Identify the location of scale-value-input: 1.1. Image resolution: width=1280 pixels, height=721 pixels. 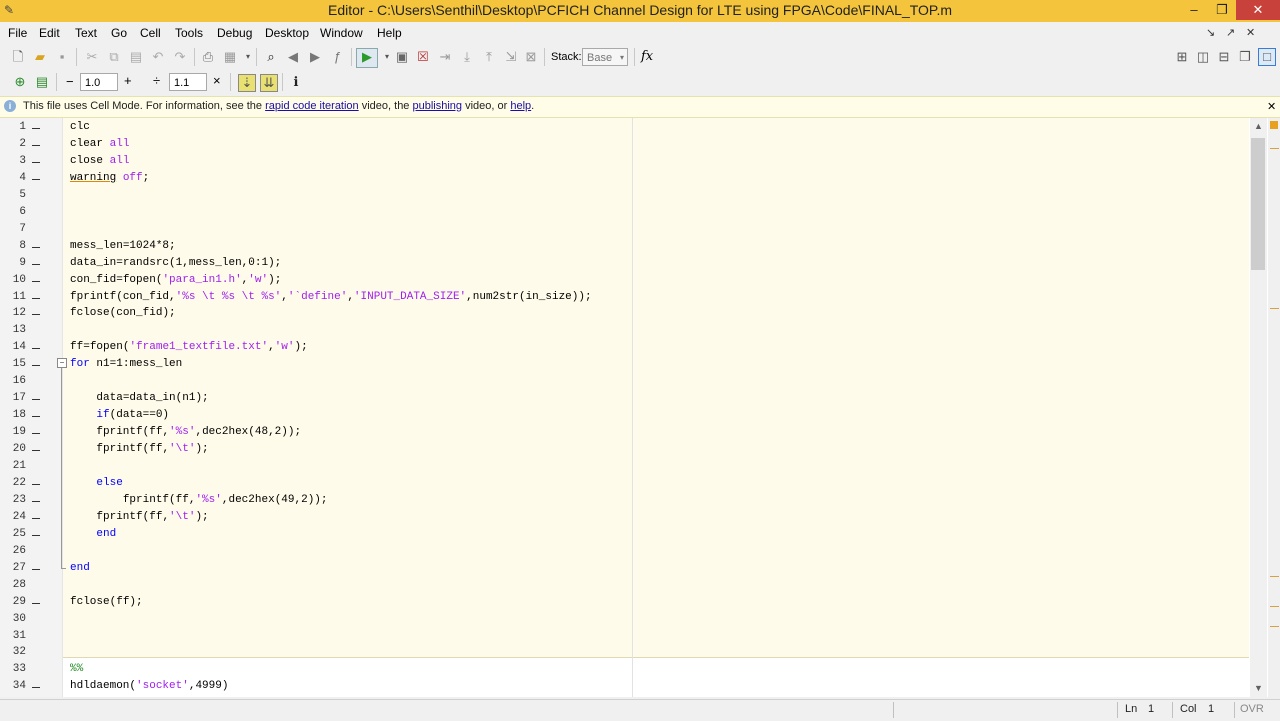
(188, 82).